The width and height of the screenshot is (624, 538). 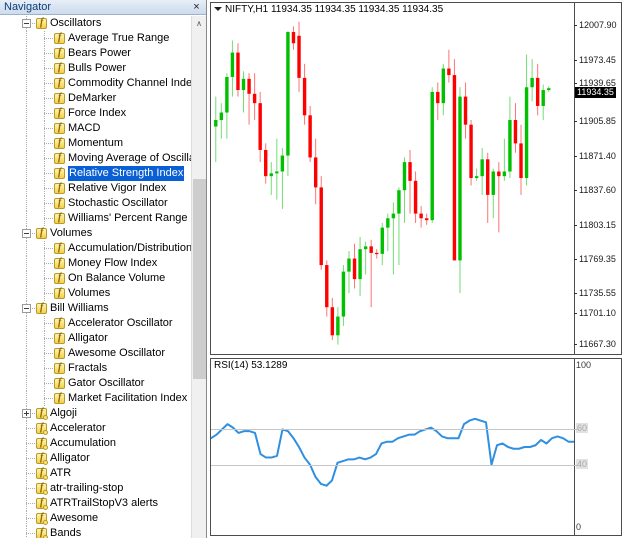 I want to click on scroll-up-icon: ∧, so click(x=199, y=23).